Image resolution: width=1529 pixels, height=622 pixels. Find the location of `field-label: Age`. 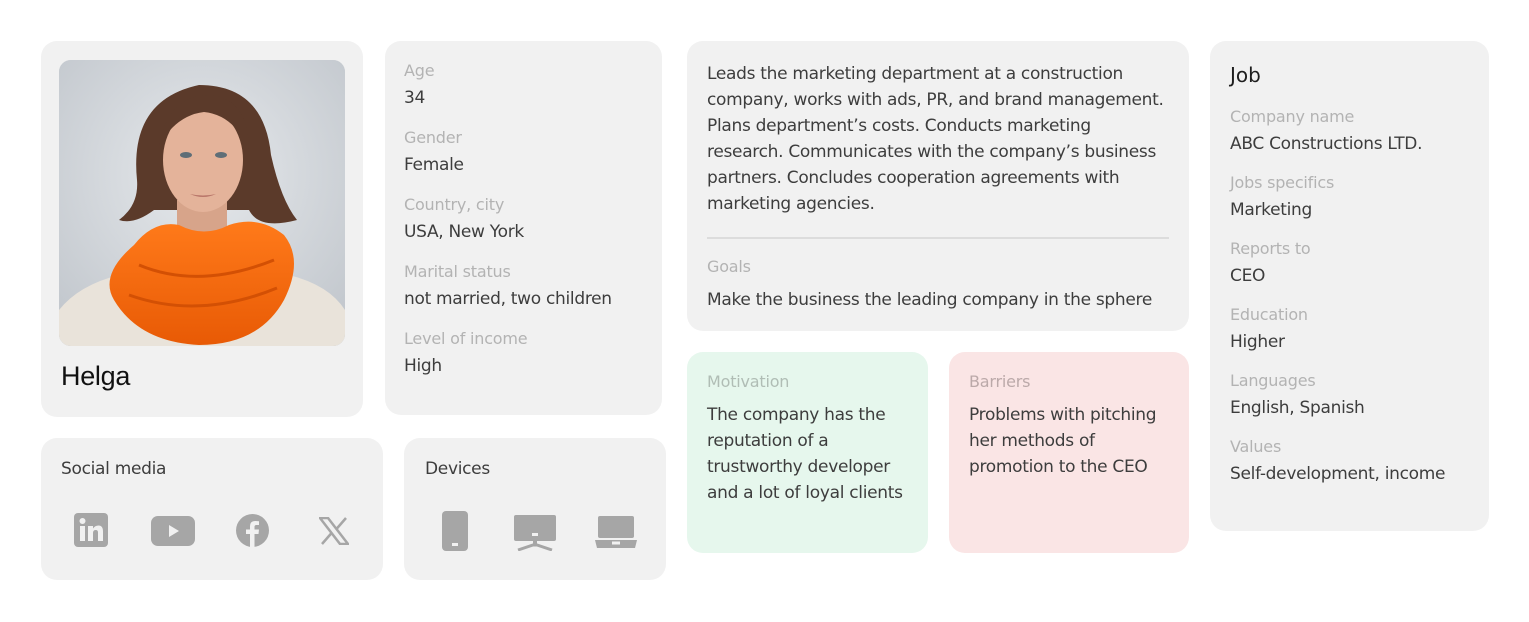

field-label: Age is located at coordinates (419, 70).